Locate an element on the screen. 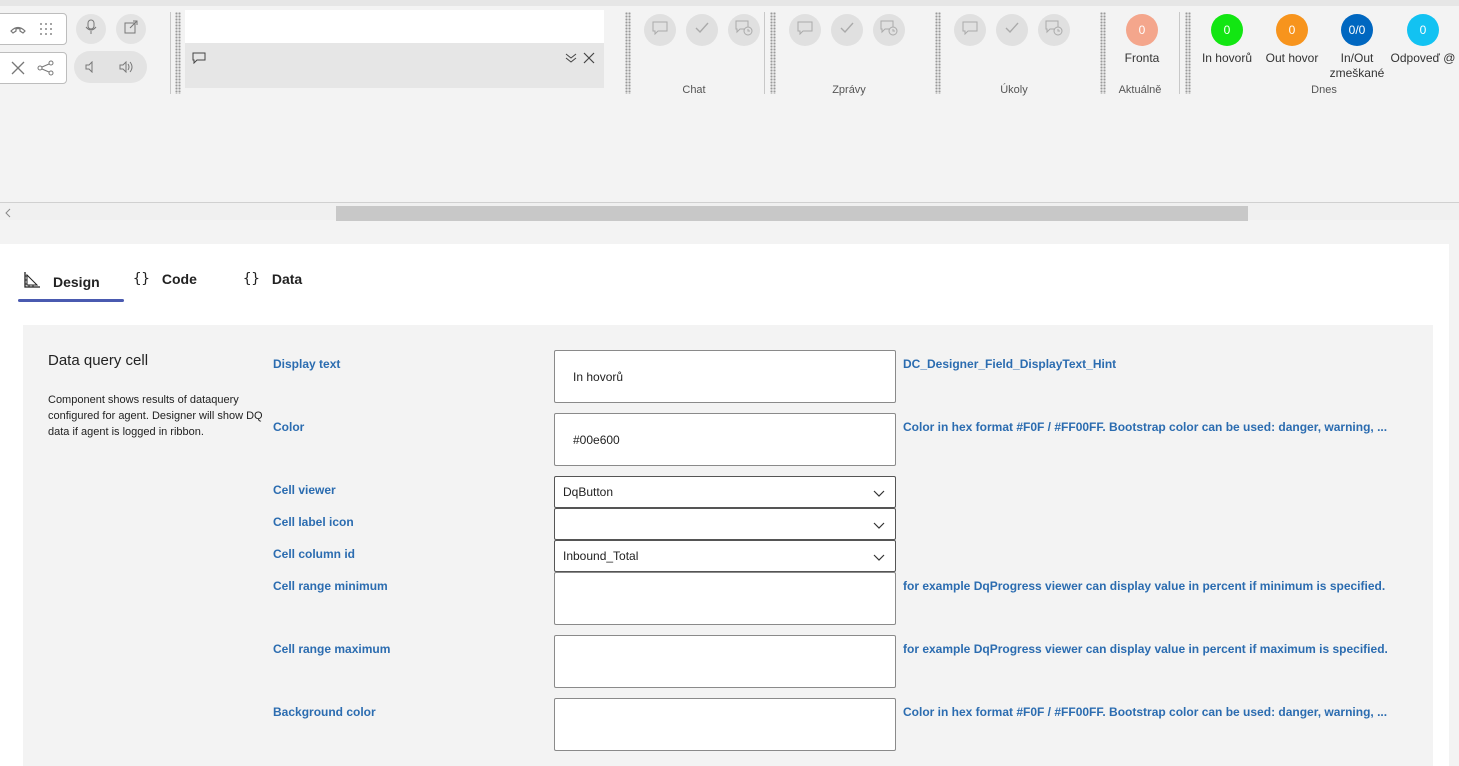 The image size is (1459, 766). reply-email-counter: 0 is located at coordinates (1423, 30).